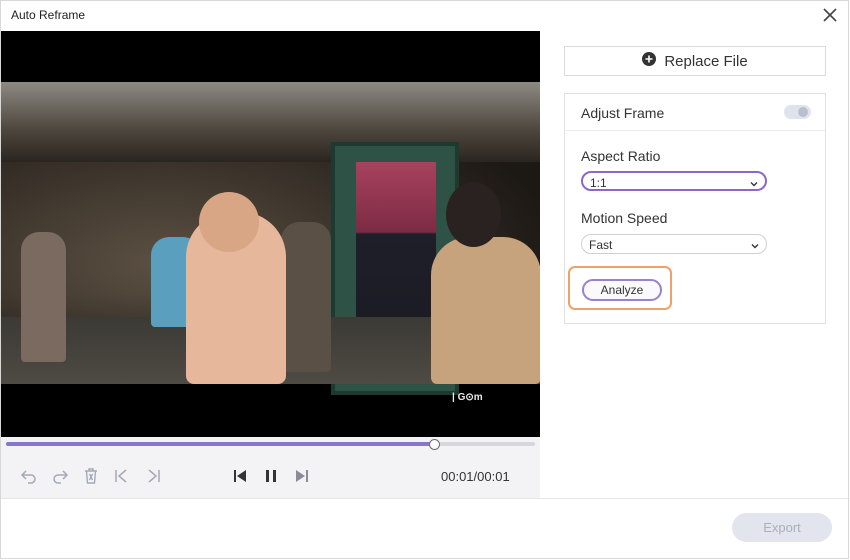 This screenshot has height=560, width=850. Describe the element at coordinates (623, 113) in the screenshot. I see `adjust-frame-label: Adjust Frame` at that location.